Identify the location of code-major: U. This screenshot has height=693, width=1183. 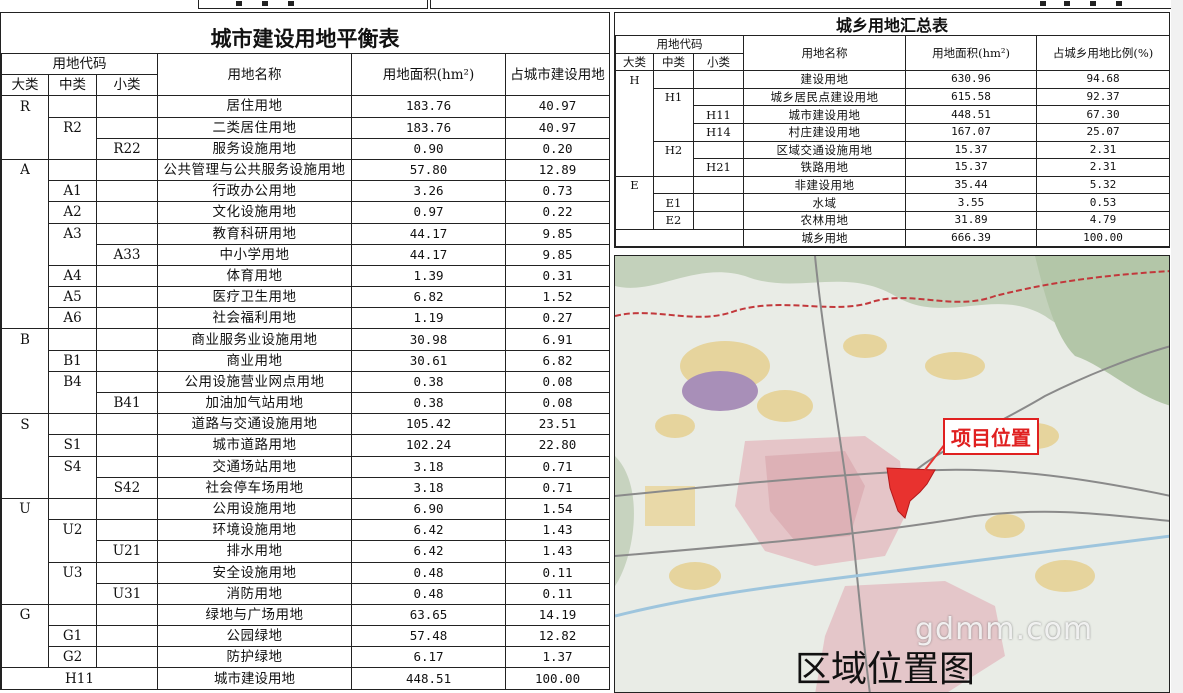
(25, 508).